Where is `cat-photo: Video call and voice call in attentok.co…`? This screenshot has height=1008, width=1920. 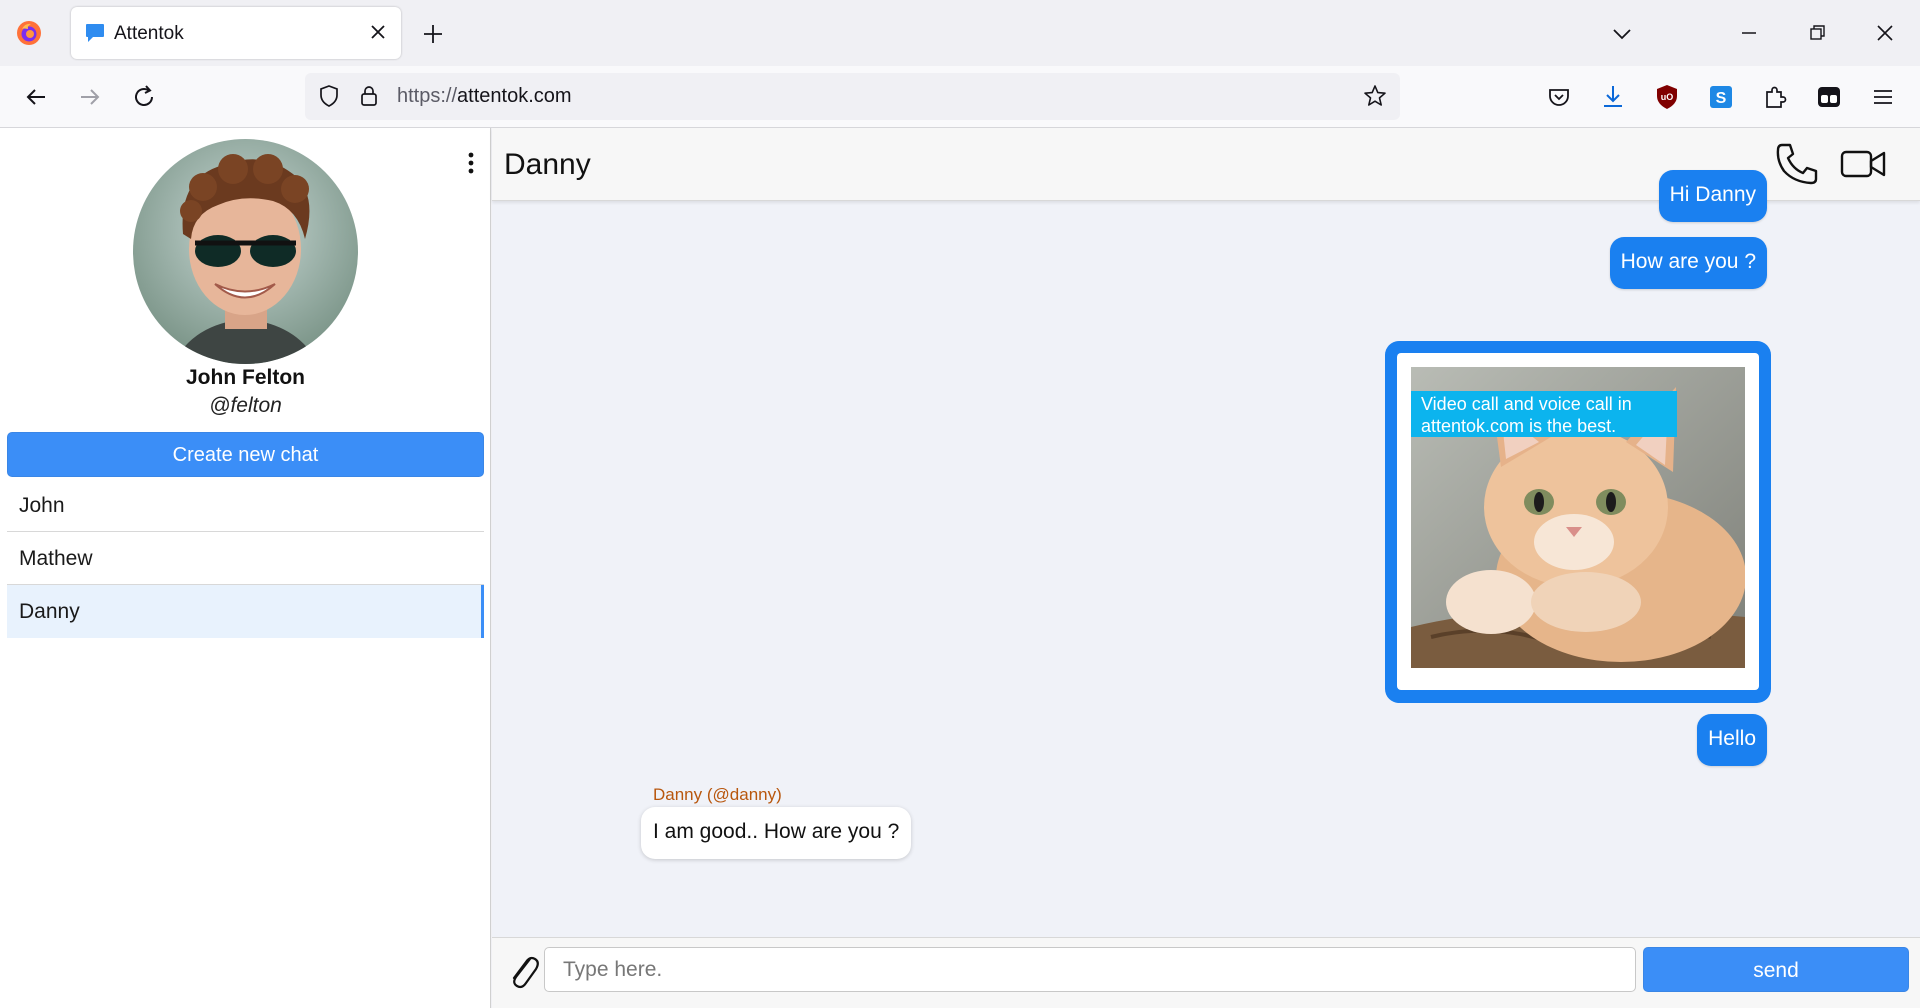 cat-photo: Video call and voice call in attentok.co… is located at coordinates (1578, 517).